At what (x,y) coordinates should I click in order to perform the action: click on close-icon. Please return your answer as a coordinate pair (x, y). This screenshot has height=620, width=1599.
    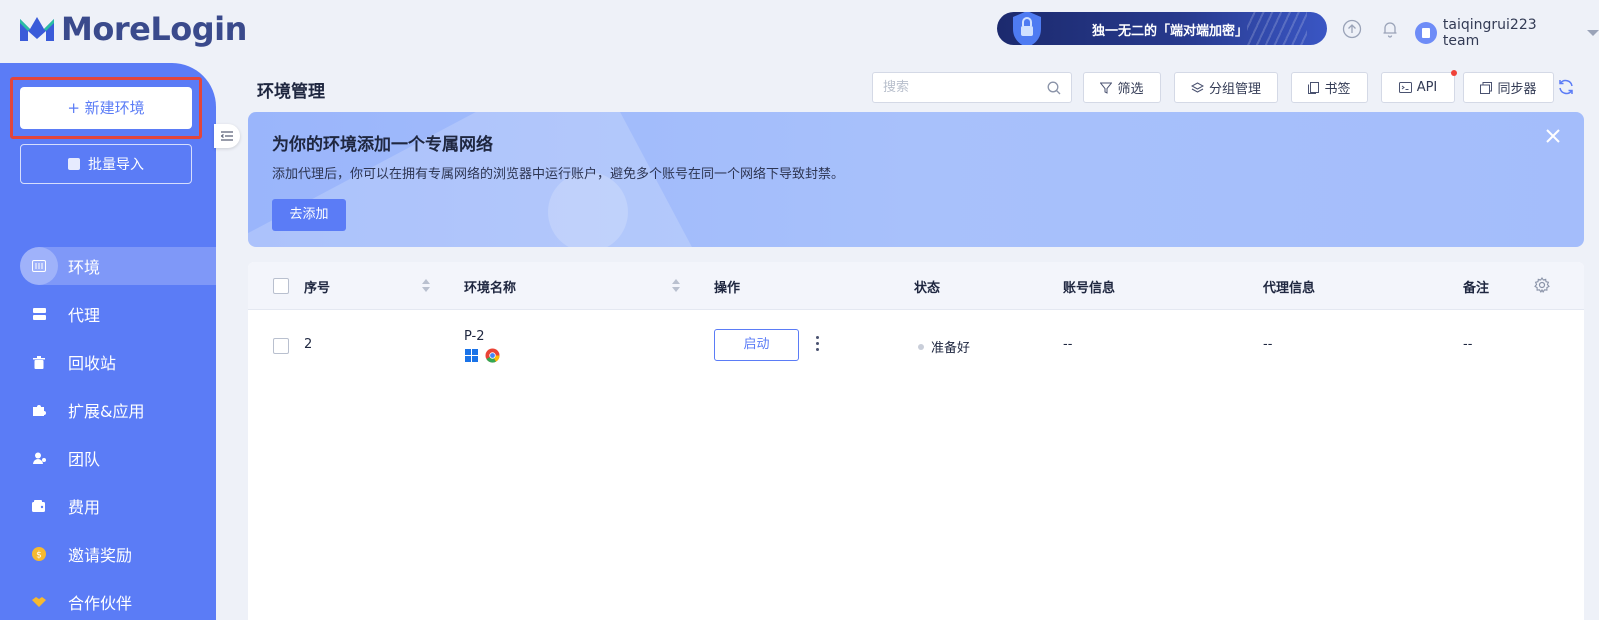
    Looking at the image, I should click on (1553, 136).